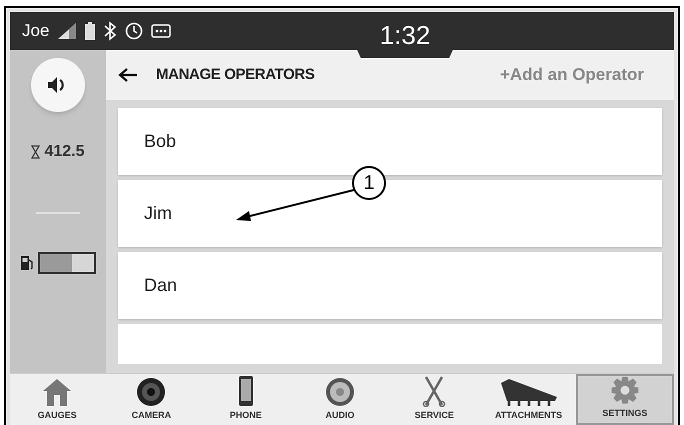 The image size is (684, 425). What do you see at coordinates (405, 35) in the screenshot?
I see `clock-time: 1:32` at bounding box center [405, 35].